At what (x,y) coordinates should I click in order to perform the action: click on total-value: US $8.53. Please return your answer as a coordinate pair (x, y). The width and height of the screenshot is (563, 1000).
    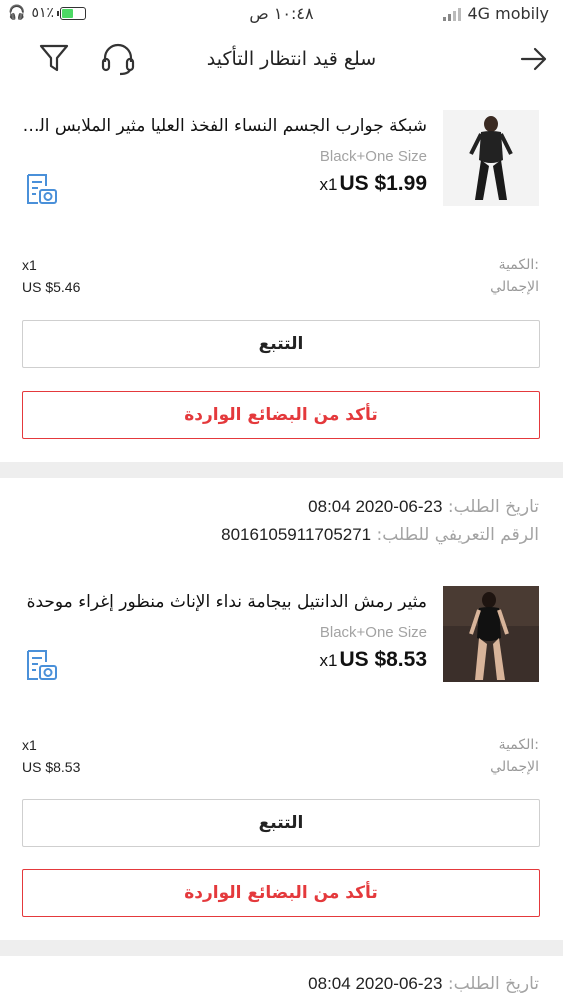
    Looking at the image, I should click on (51, 767).